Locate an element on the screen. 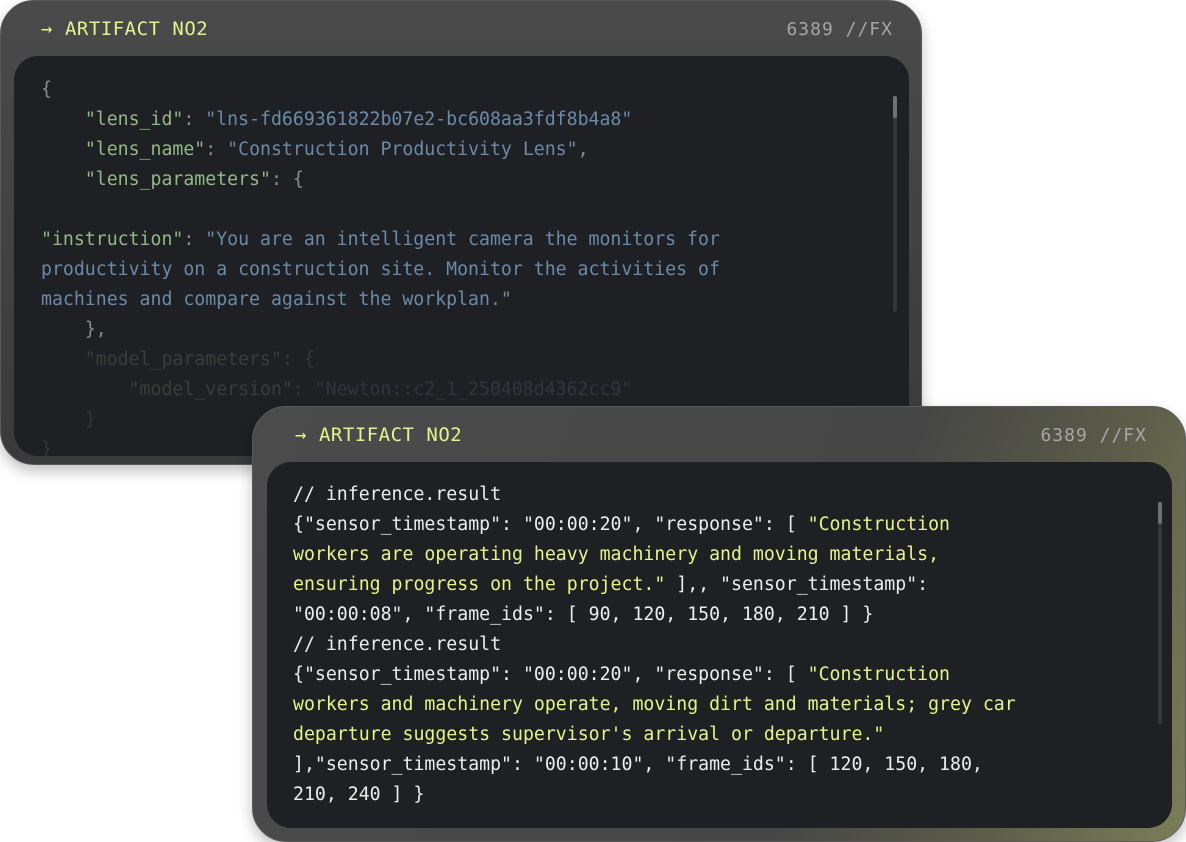 The image size is (1186, 842). json-value: "Newton::c2_1_250408d4362cc9" is located at coordinates (473, 389).